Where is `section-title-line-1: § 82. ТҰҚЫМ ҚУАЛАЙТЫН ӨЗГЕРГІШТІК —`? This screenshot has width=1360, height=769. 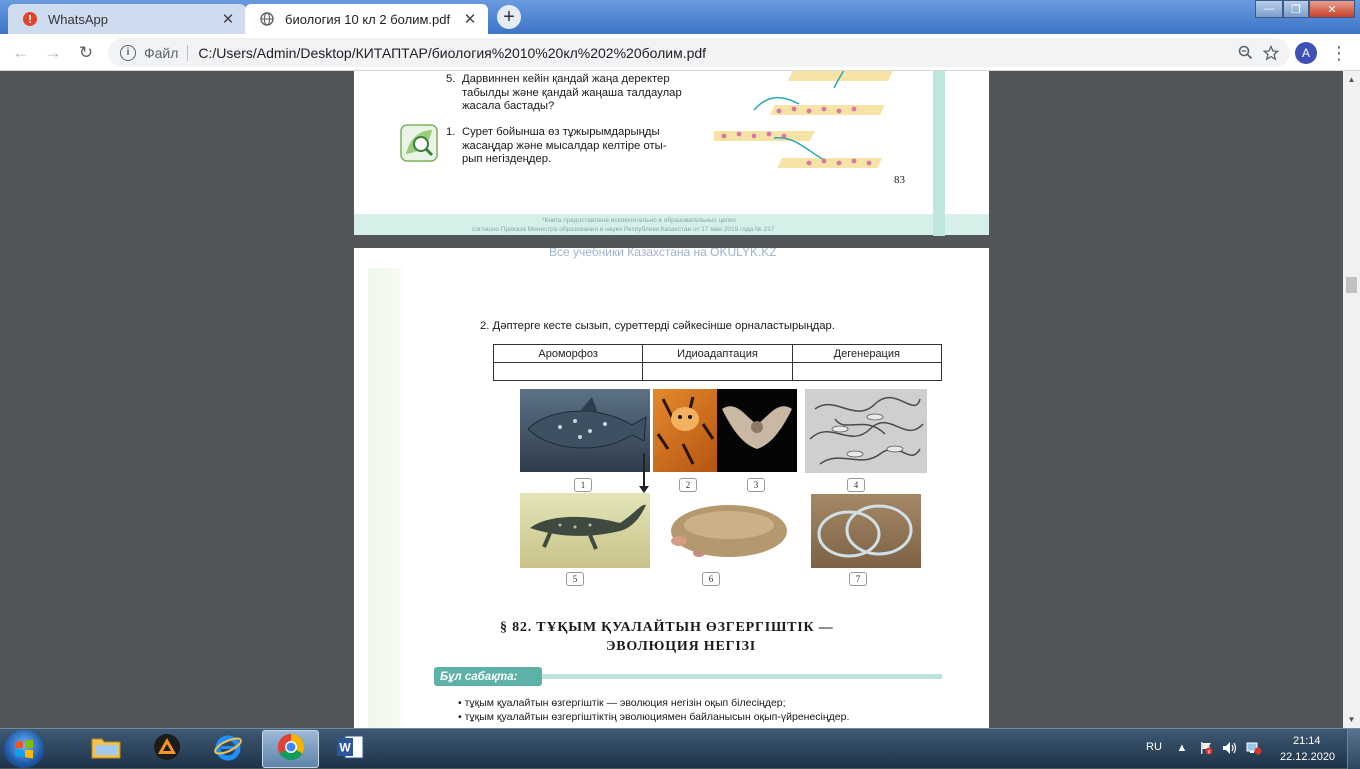
section-title-line-1: § 82. ТҰҚЫМ ҚУАЛАЙТЫН ӨЗГЕРГІШТІК — is located at coordinates (667, 627).